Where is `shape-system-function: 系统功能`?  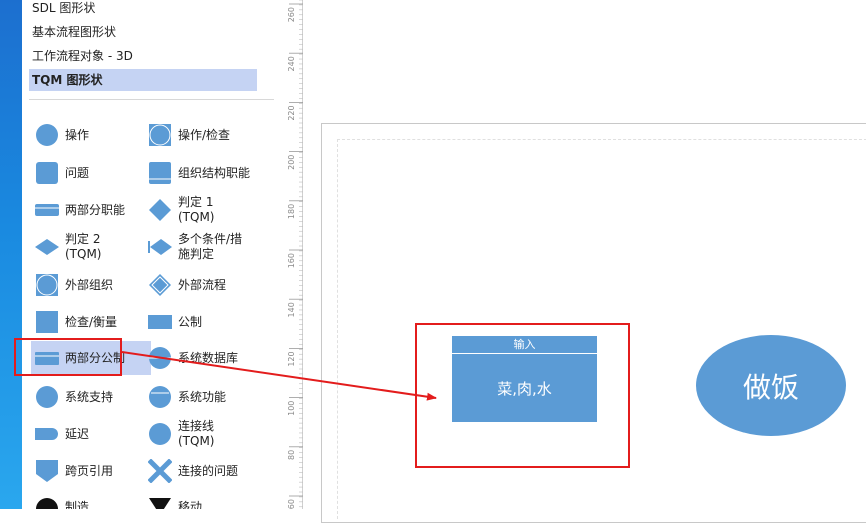
shape-system-function: 系统功能 is located at coordinates (204, 397).